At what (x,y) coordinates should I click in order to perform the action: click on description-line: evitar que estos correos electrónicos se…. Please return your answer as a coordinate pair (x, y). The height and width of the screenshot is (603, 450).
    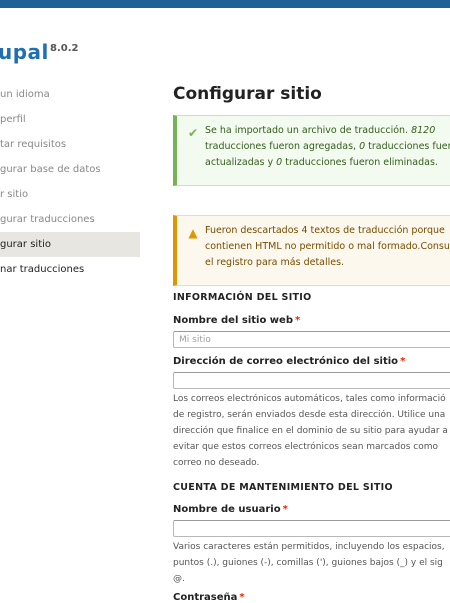
    Looking at the image, I should click on (306, 447).